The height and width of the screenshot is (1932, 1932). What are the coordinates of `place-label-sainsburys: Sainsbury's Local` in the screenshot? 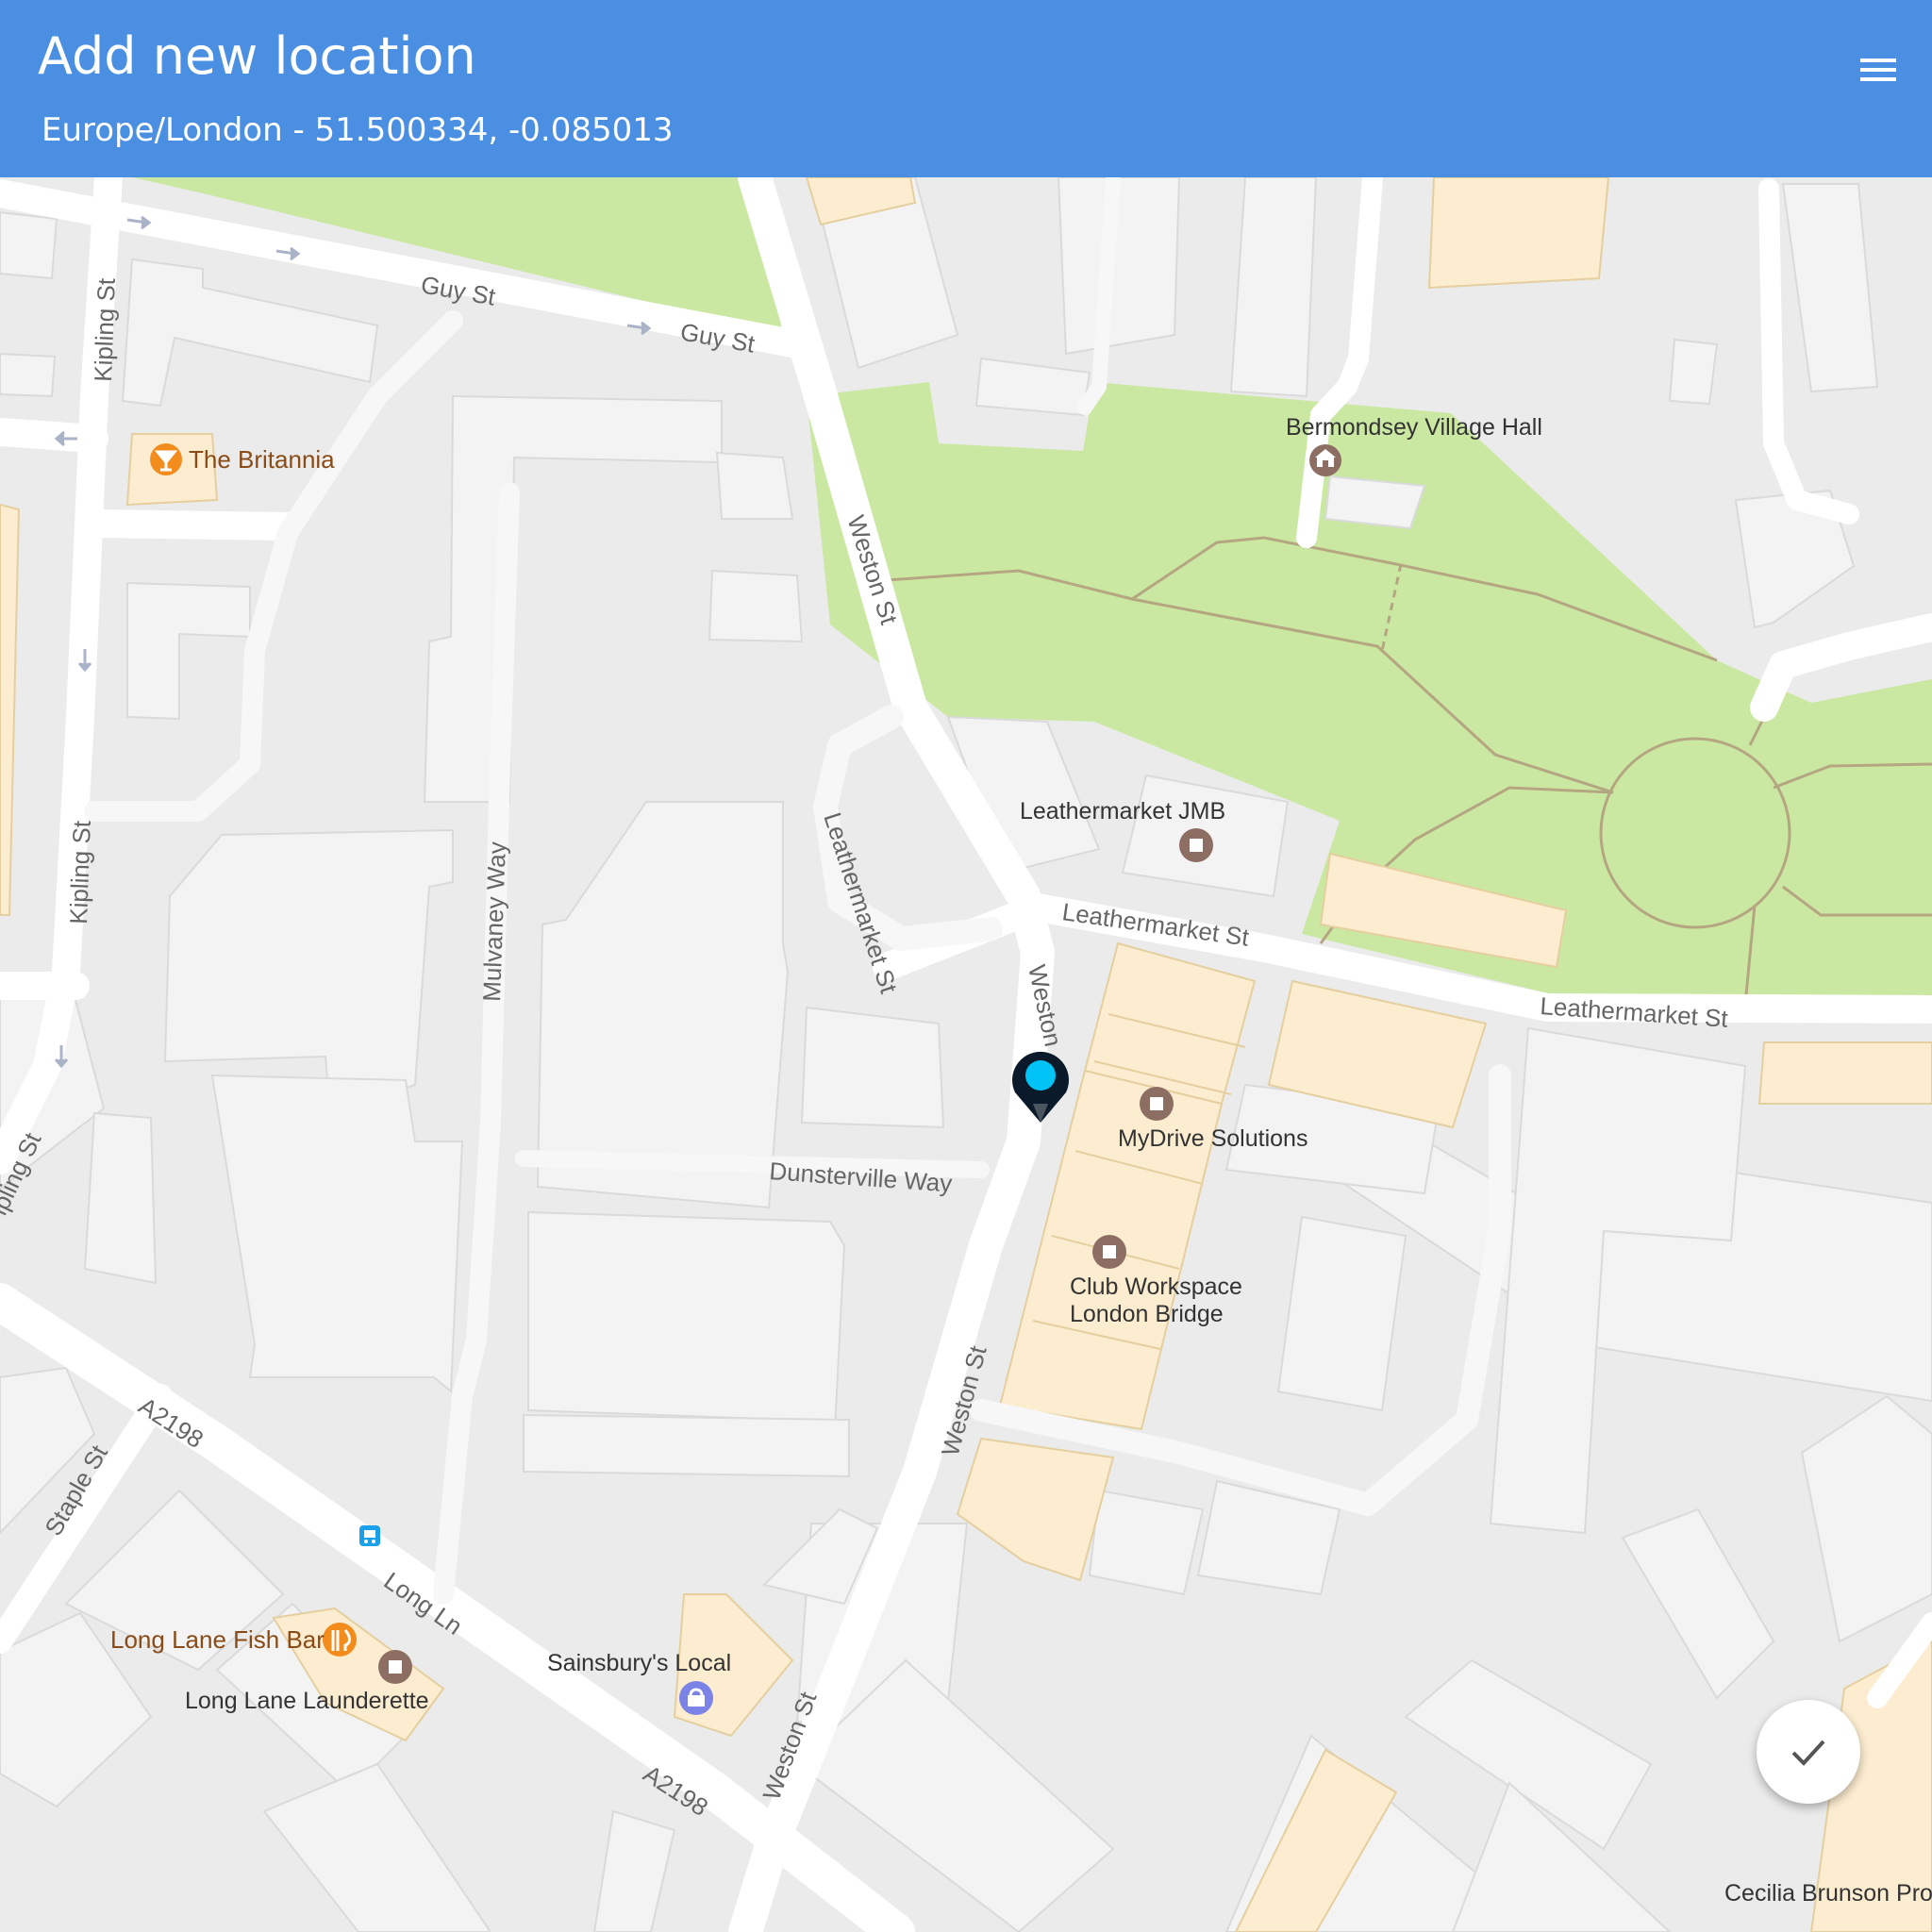 It's located at (639, 1663).